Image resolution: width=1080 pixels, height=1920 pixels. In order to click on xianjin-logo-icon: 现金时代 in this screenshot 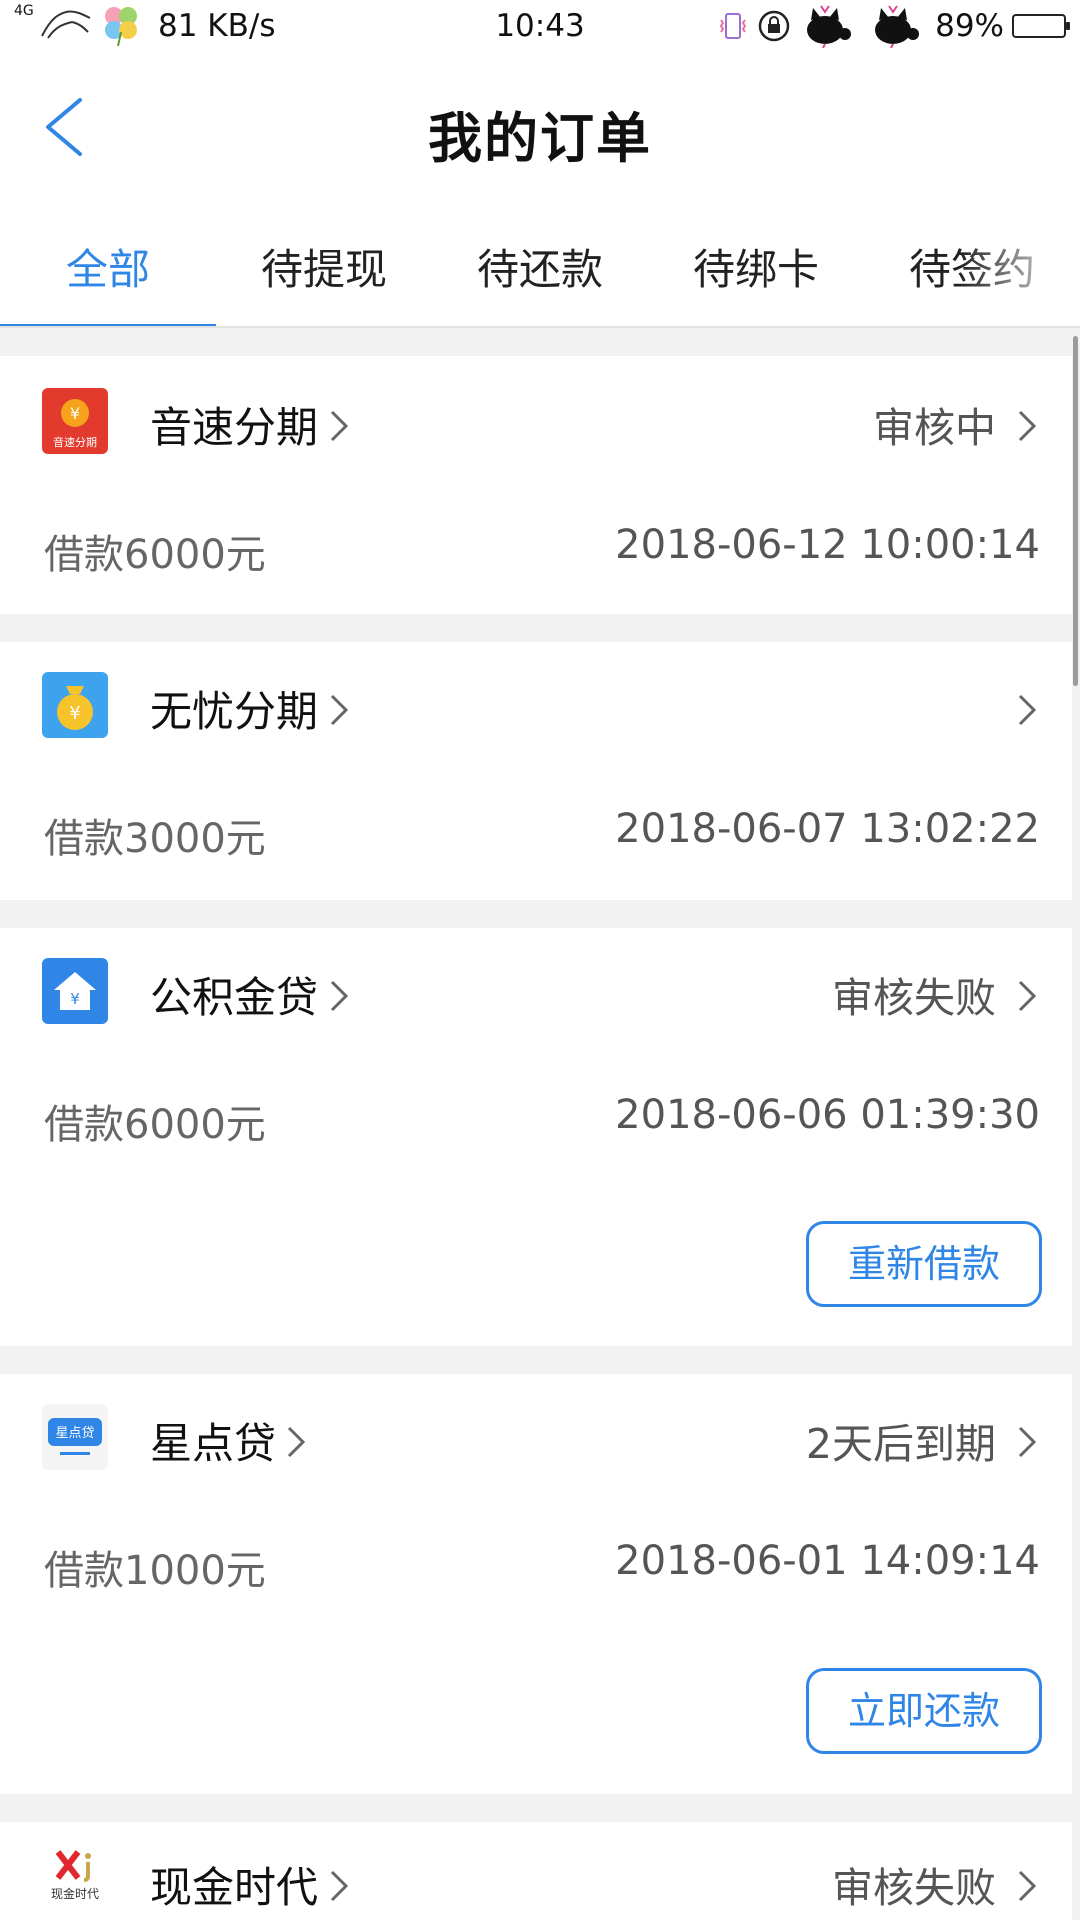, I will do `click(75, 1875)`.